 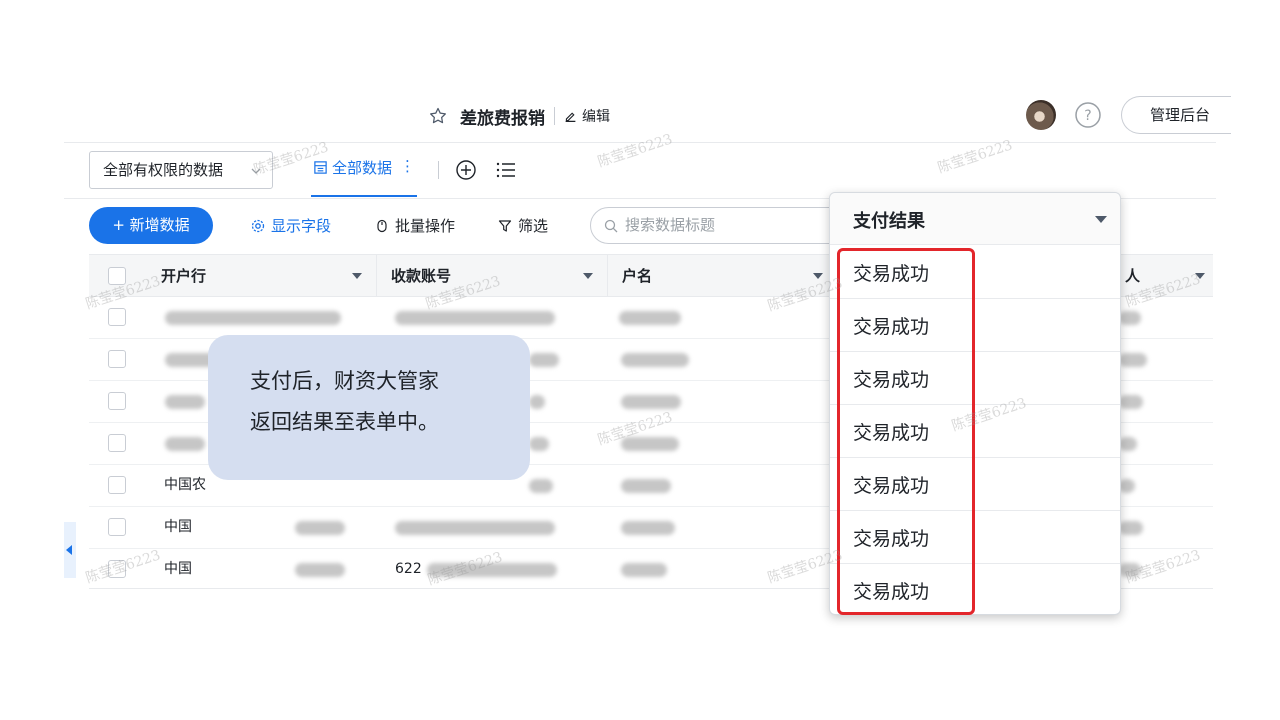 I want to click on show-fields-label: 显示字段, so click(x=301, y=226).